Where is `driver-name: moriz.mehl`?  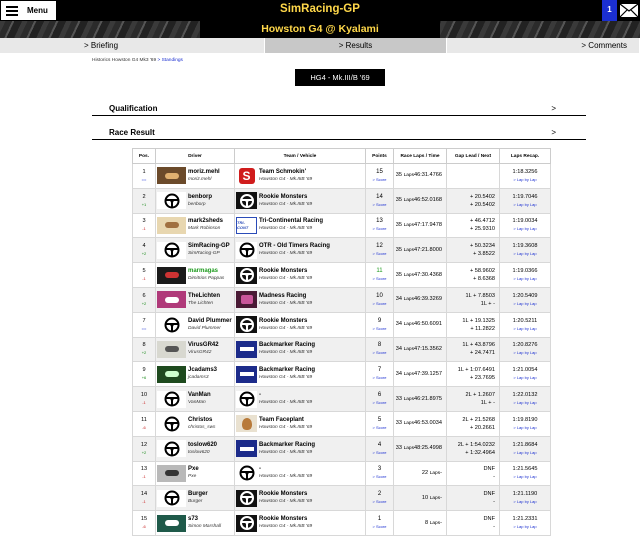 driver-name: moriz.mehl is located at coordinates (204, 172).